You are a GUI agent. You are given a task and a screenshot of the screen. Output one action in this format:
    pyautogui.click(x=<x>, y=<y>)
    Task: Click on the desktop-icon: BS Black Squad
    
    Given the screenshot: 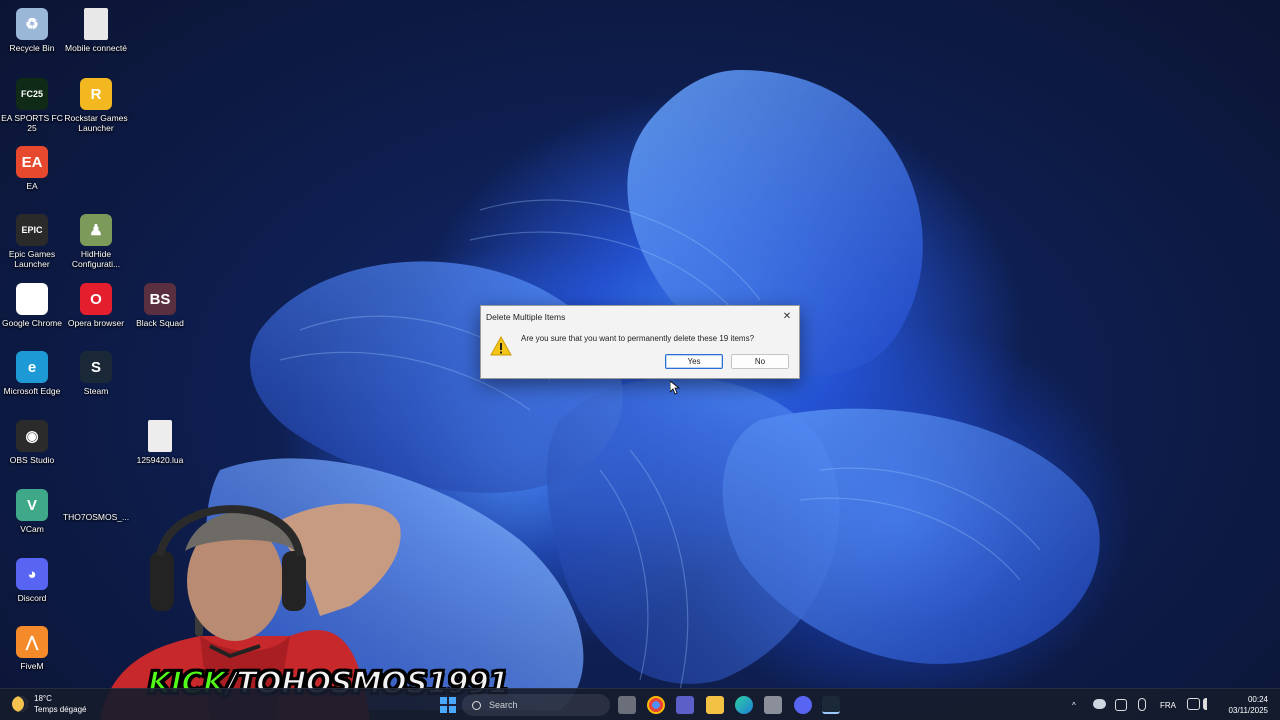 What is the action you would take?
    pyautogui.click(x=160, y=302)
    